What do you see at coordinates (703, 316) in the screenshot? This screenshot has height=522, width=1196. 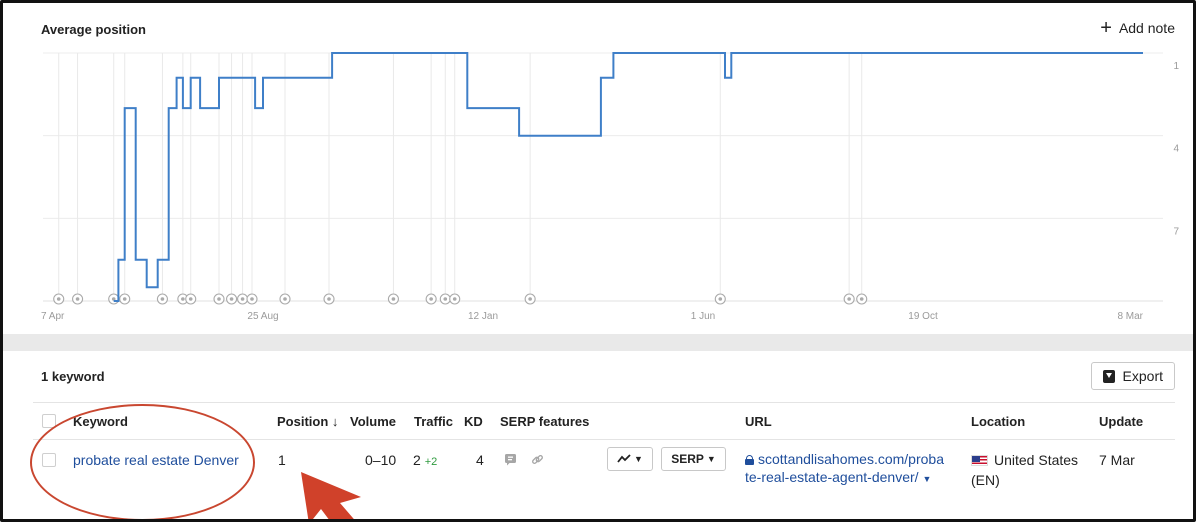 I see `x-tick-label: 1 Jun` at bounding box center [703, 316].